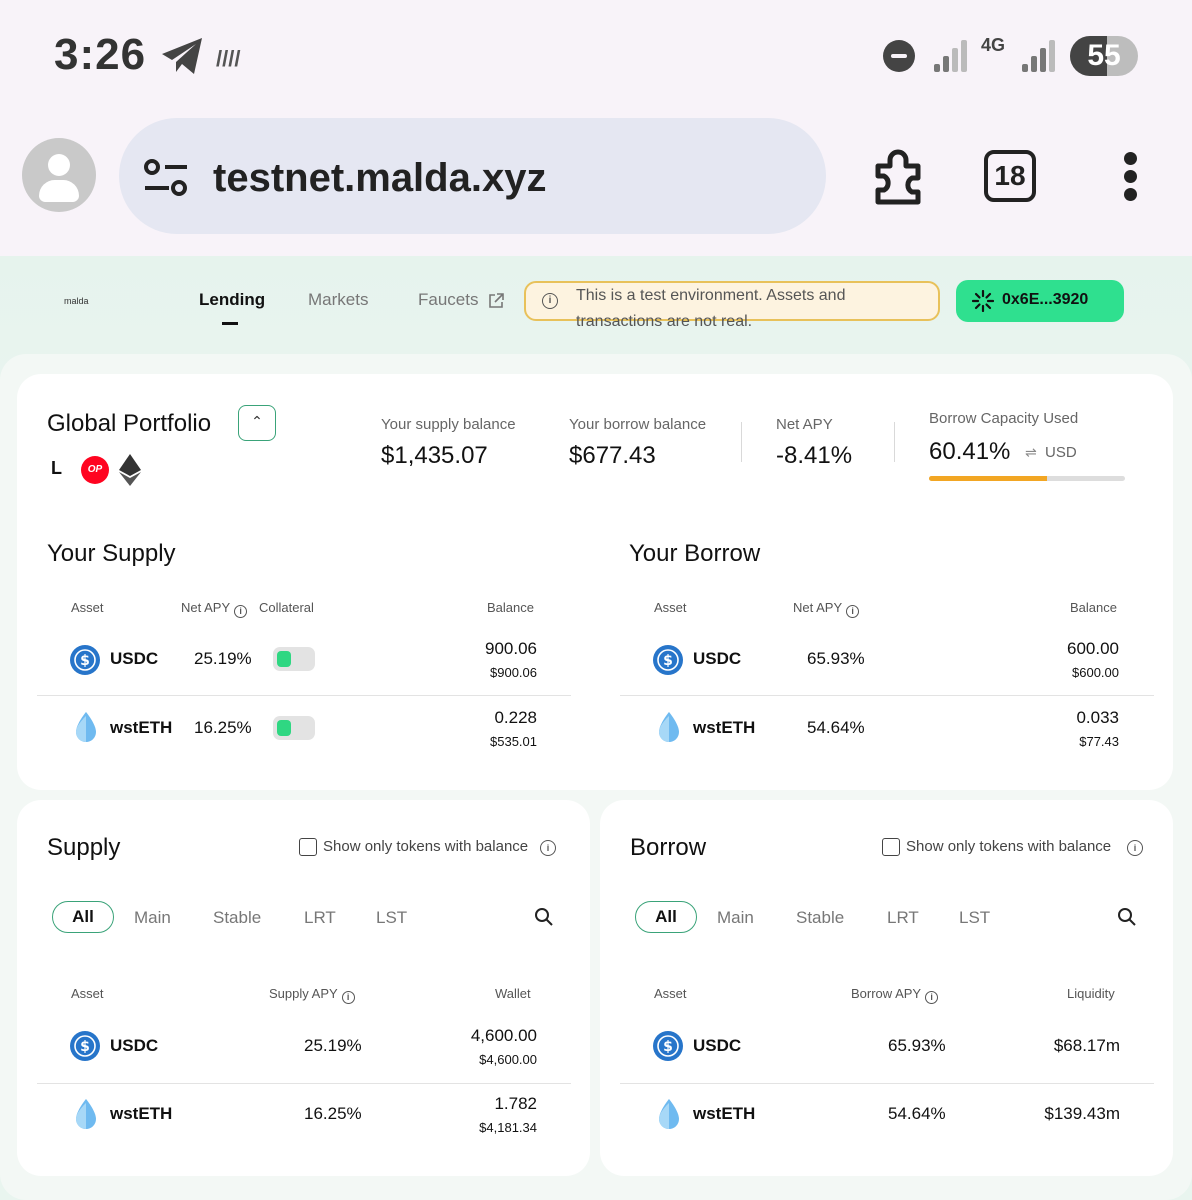 This screenshot has height=1200, width=1192. I want to click on malda-logo: malda, so click(76, 301).